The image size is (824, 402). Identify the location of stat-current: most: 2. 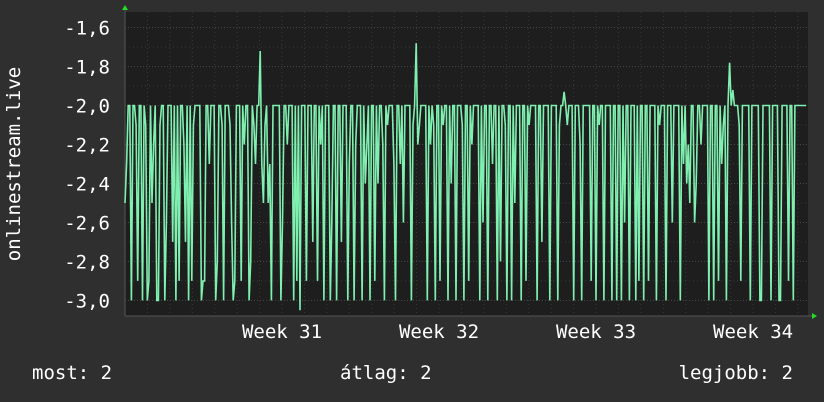
(72, 373).